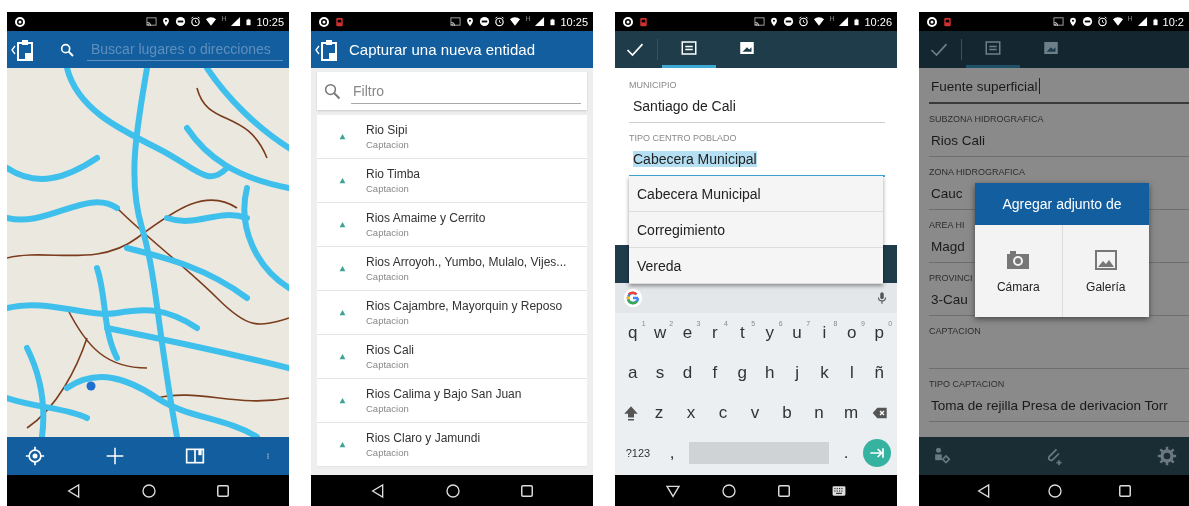  What do you see at coordinates (444, 394) in the screenshot?
I see `item-name: Rios Calima y Bajo San Juan` at bounding box center [444, 394].